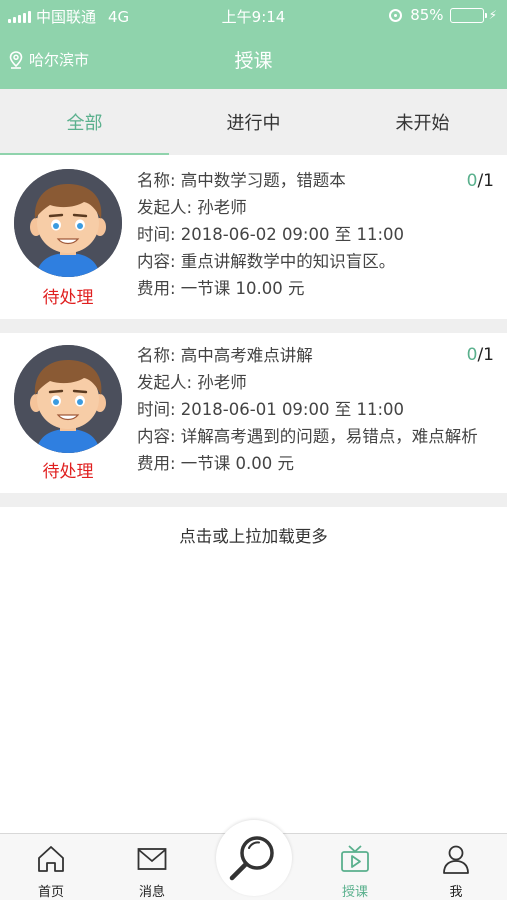 This screenshot has width=507, height=900. What do you see at coordinates (225, 355) in the screenshot?
I see `lesson-name: 名称: 高中高考难点讲解` at bounding box center [225, 355].